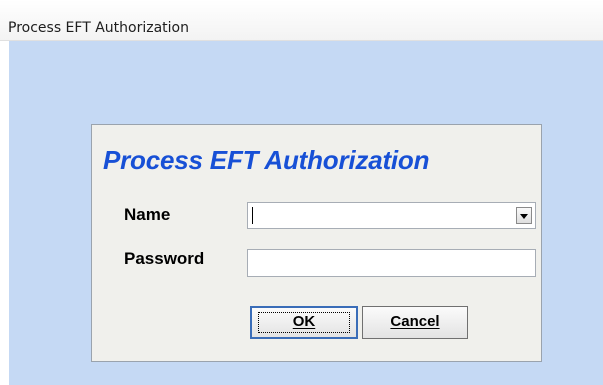  I want to click on focus-rectangle, so click(304, 322).